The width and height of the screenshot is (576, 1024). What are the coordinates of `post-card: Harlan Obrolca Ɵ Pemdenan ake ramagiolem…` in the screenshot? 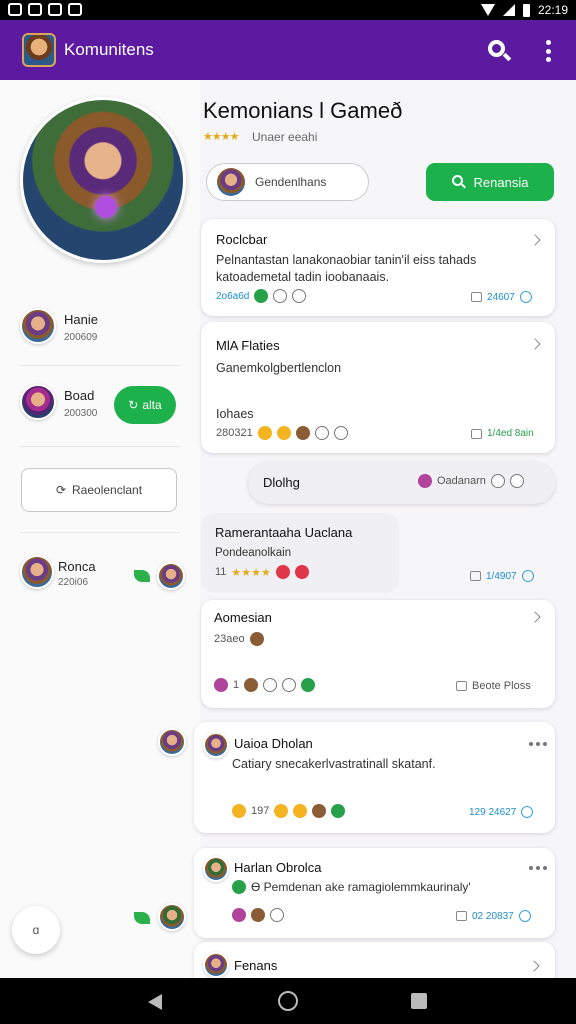 It's located at (374, 893).